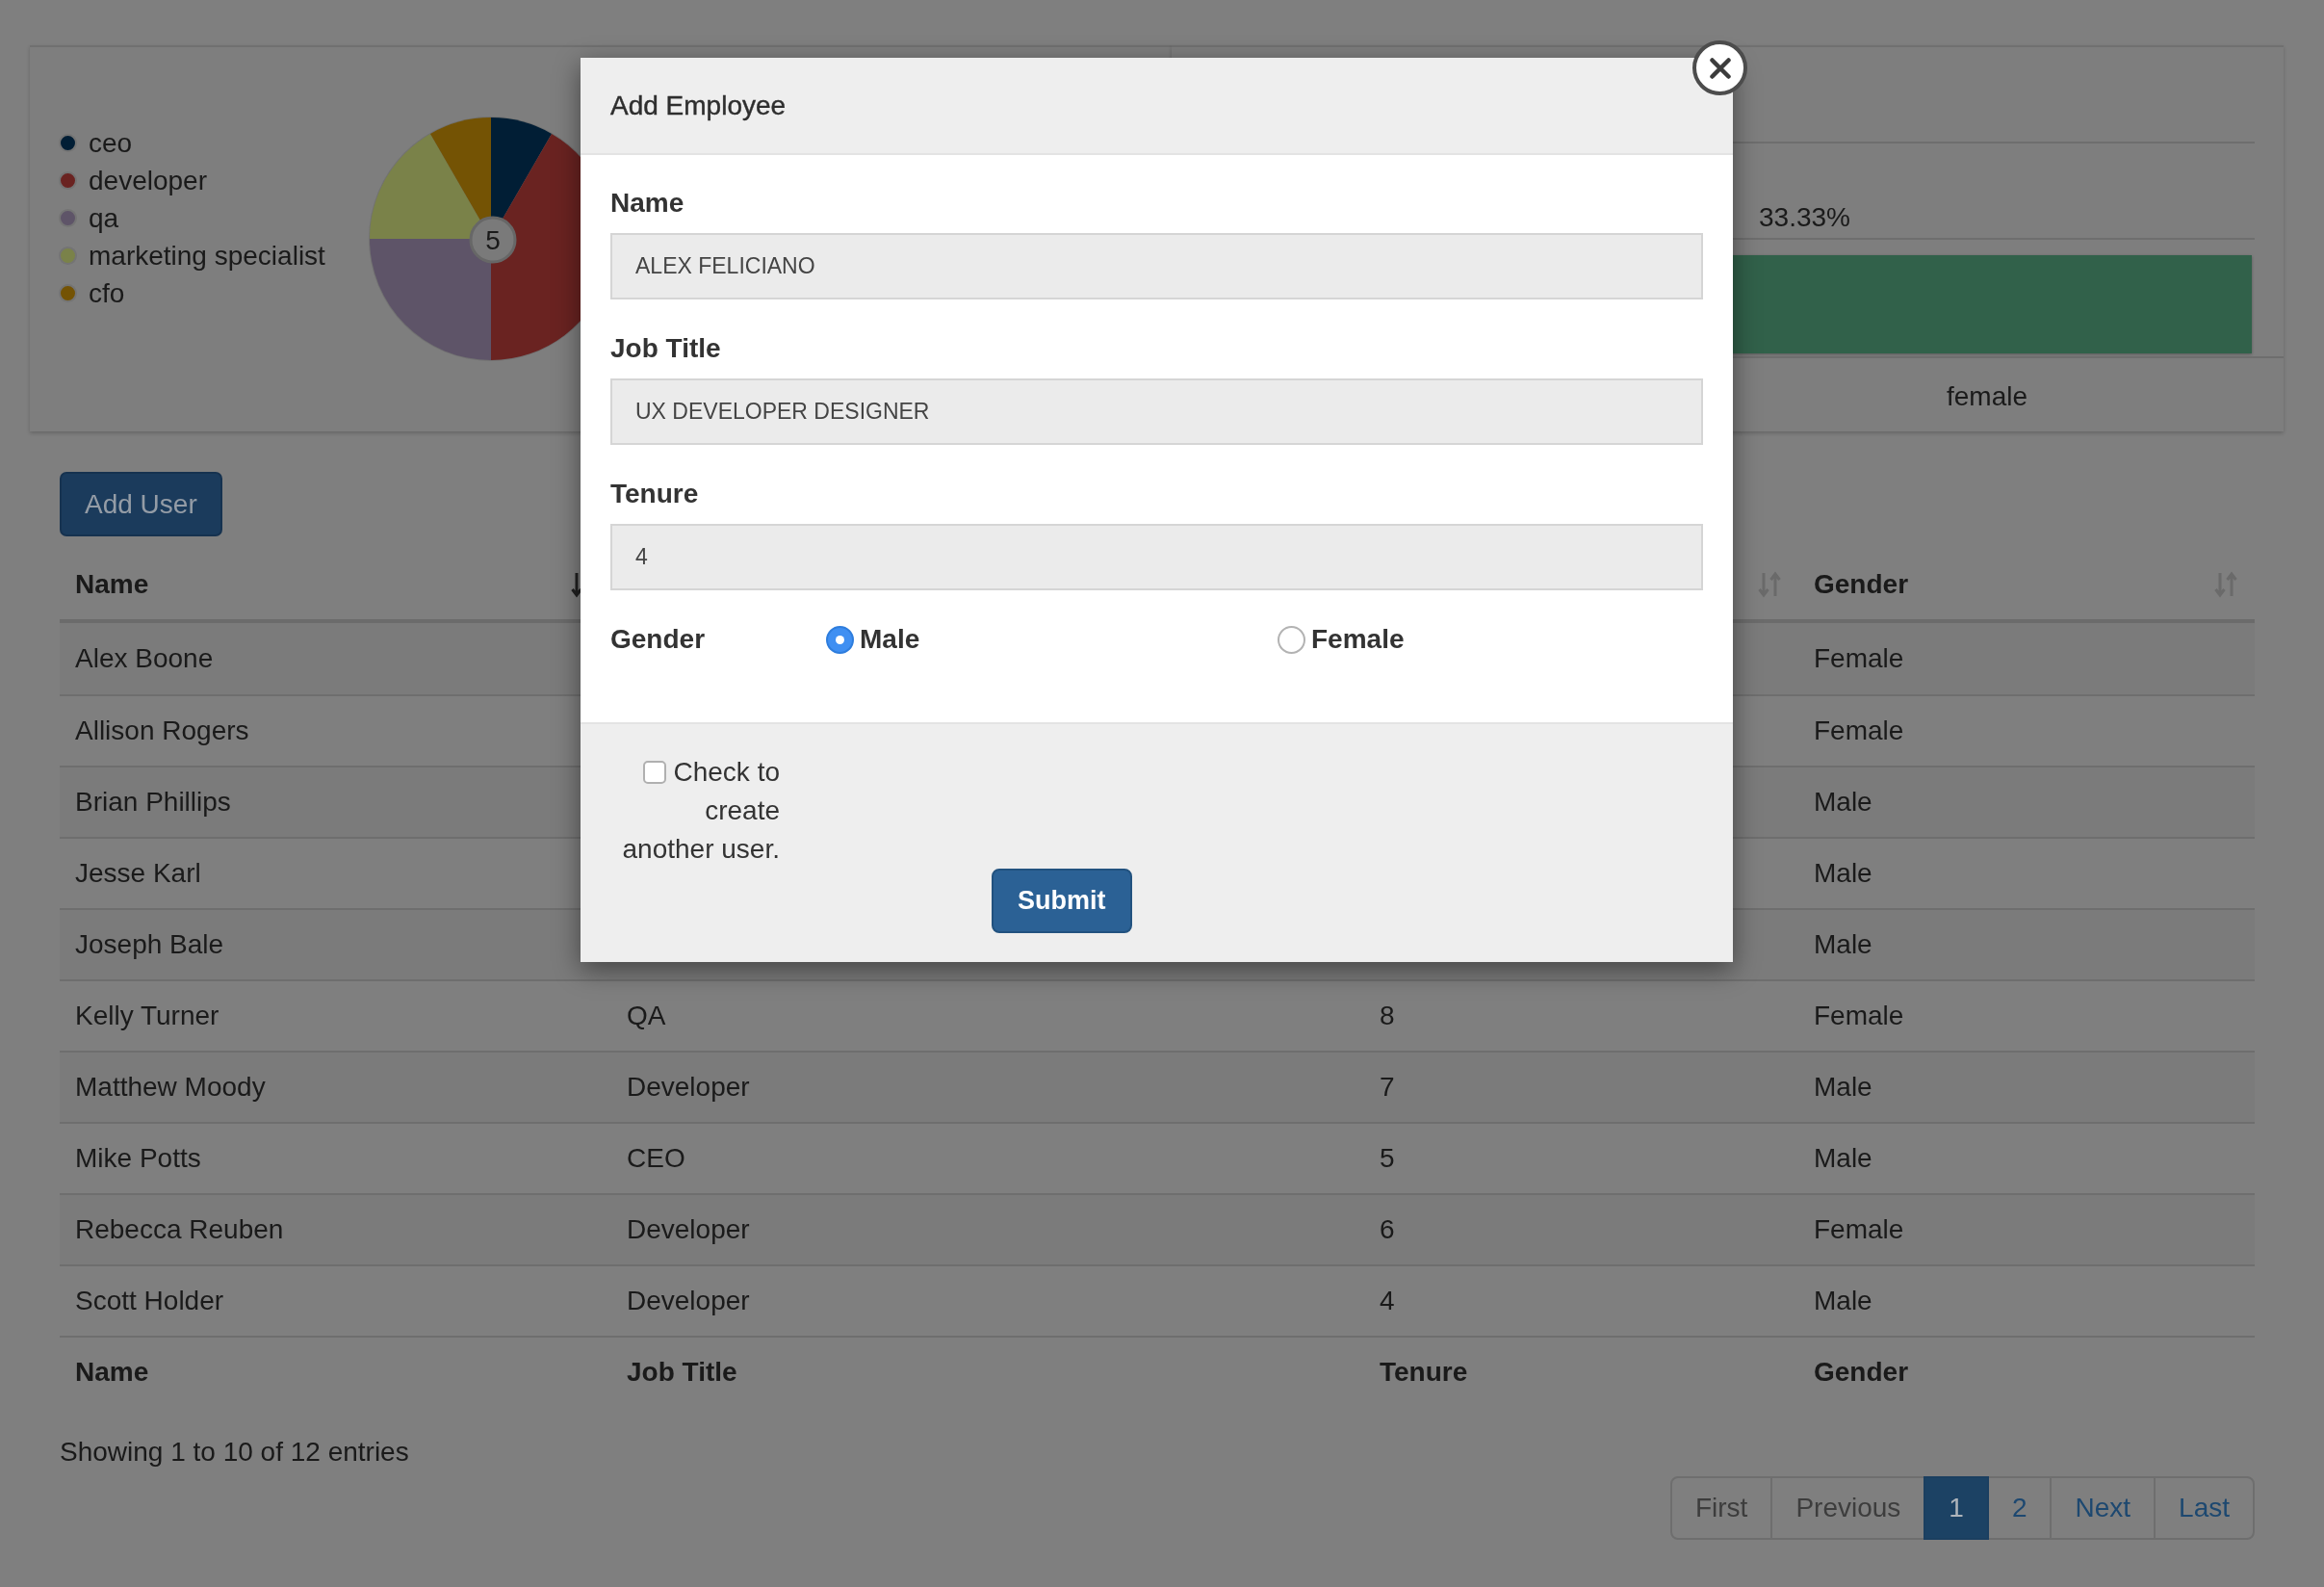 This screenshot has width=2324, height=1587. What do you see at coordinates (138, 873) in the screenshot?
I see `table-cell-text: Jesse Karl` at bounding box center [138, 873].